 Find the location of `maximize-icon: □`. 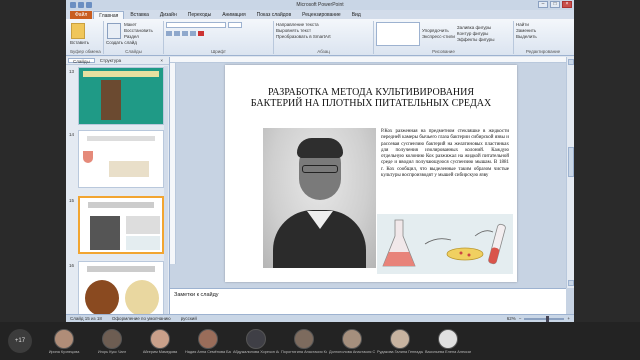

maximize-icon: □ is located at coordinates (555, 4).